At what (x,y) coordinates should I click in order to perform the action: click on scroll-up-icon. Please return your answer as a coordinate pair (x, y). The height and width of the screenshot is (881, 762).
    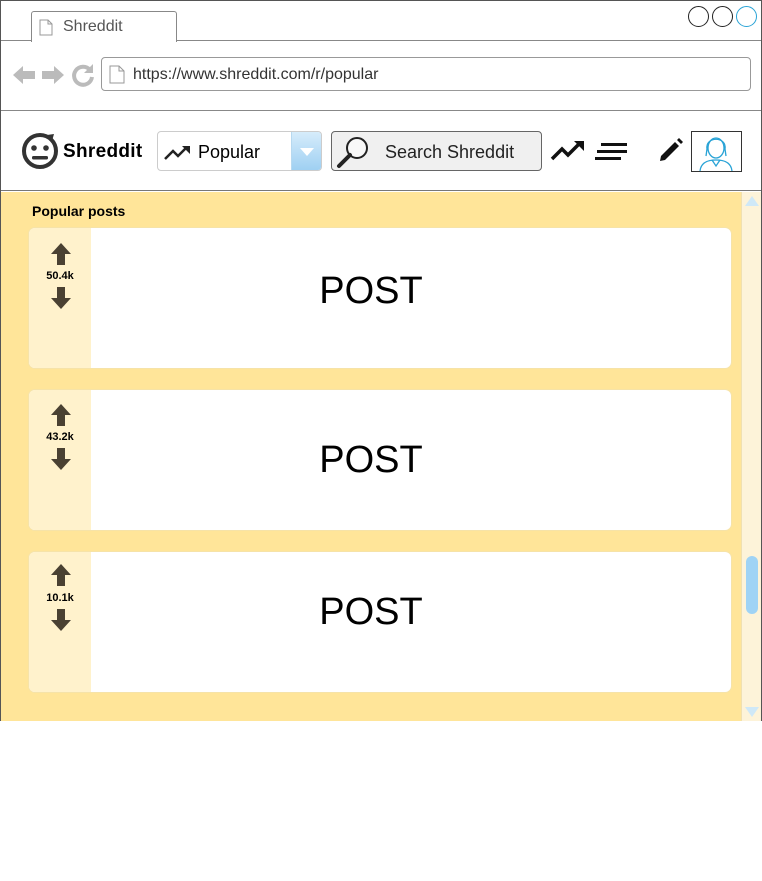
    Looking at the image, I should click on (752, 201).